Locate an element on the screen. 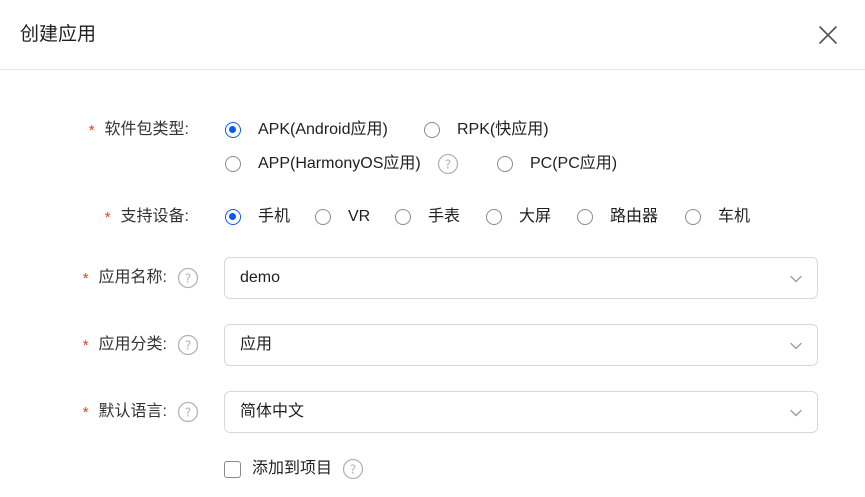 The width and height of the screenshot is (865, 497). radio-vr-circle is located at coordinates (323, 217).